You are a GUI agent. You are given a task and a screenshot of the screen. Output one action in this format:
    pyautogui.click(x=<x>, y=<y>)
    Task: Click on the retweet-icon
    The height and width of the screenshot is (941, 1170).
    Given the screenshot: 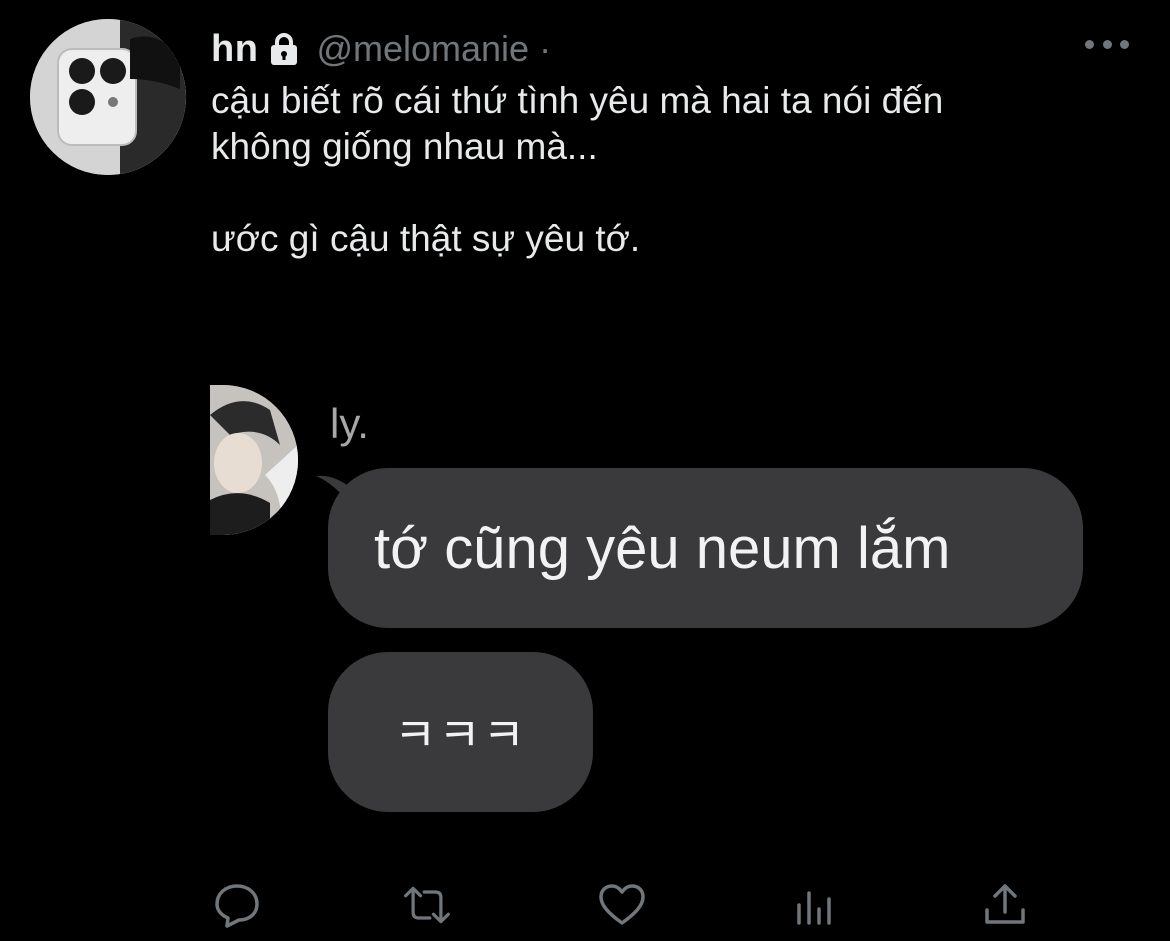 What is the action you would take?
    pyautogui.click(x=427, y=905)
    